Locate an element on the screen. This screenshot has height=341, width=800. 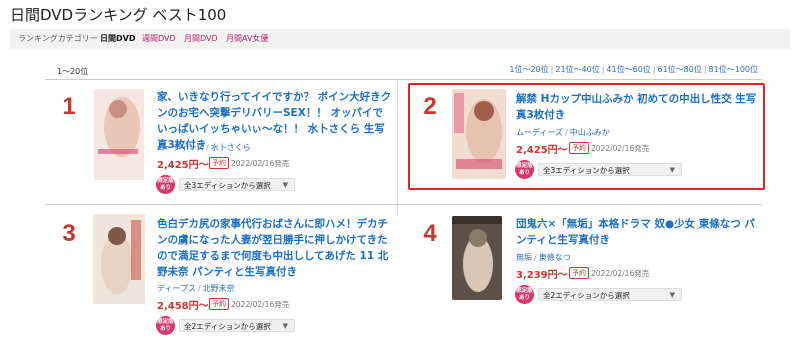
pager-link: 81位〜100位 is located at coordinates (733, 69).